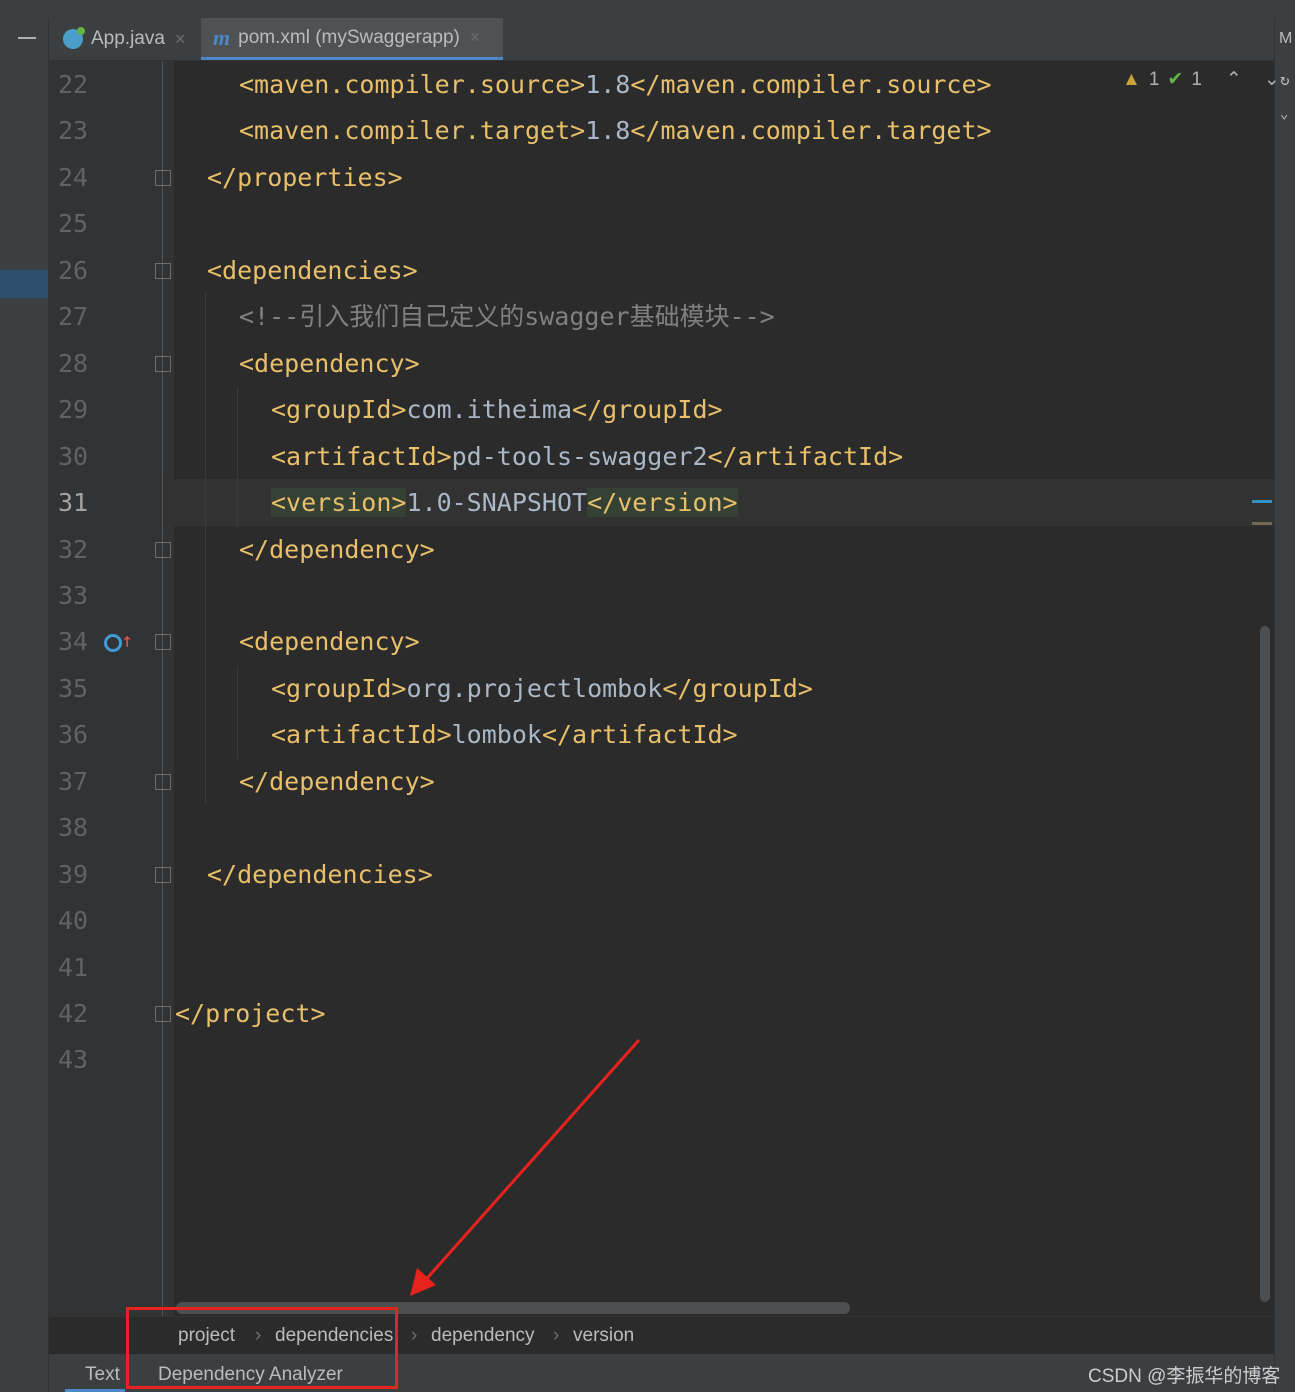  I want to click on annotation-arrow, so click(525, 1167).